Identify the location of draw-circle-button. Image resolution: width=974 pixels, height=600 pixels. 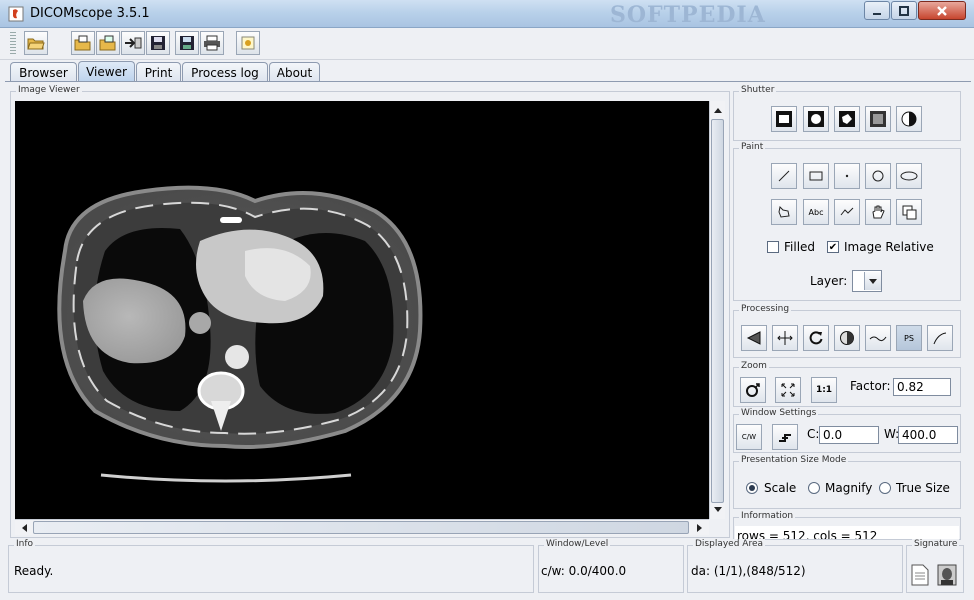
(878, 176).